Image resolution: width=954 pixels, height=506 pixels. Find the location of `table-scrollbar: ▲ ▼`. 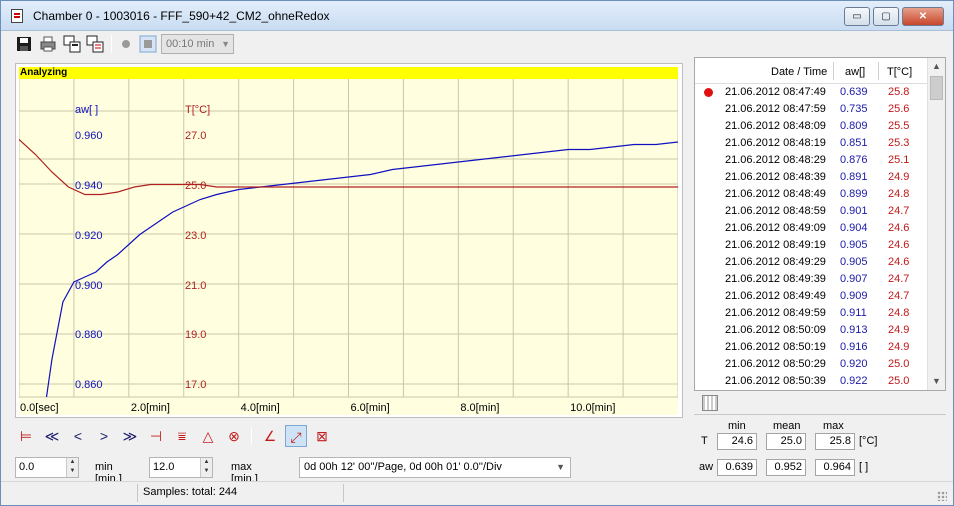

table-scrollbar: ▲ ▼ is located at coordinates (936, 224).